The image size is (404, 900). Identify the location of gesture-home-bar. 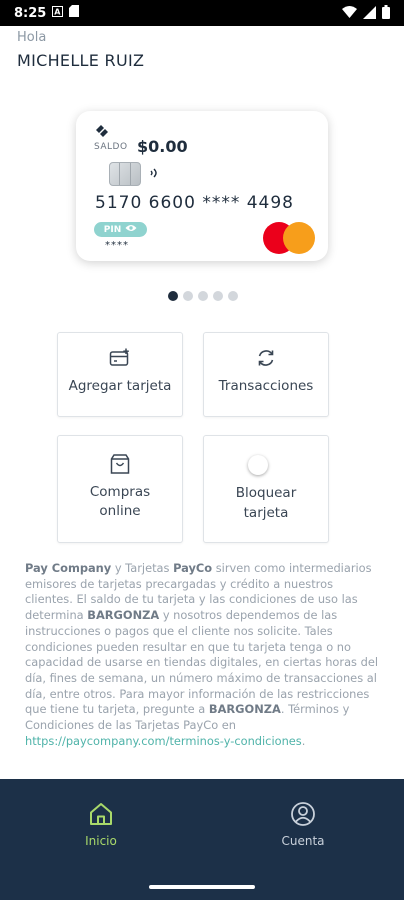
(202, 887).